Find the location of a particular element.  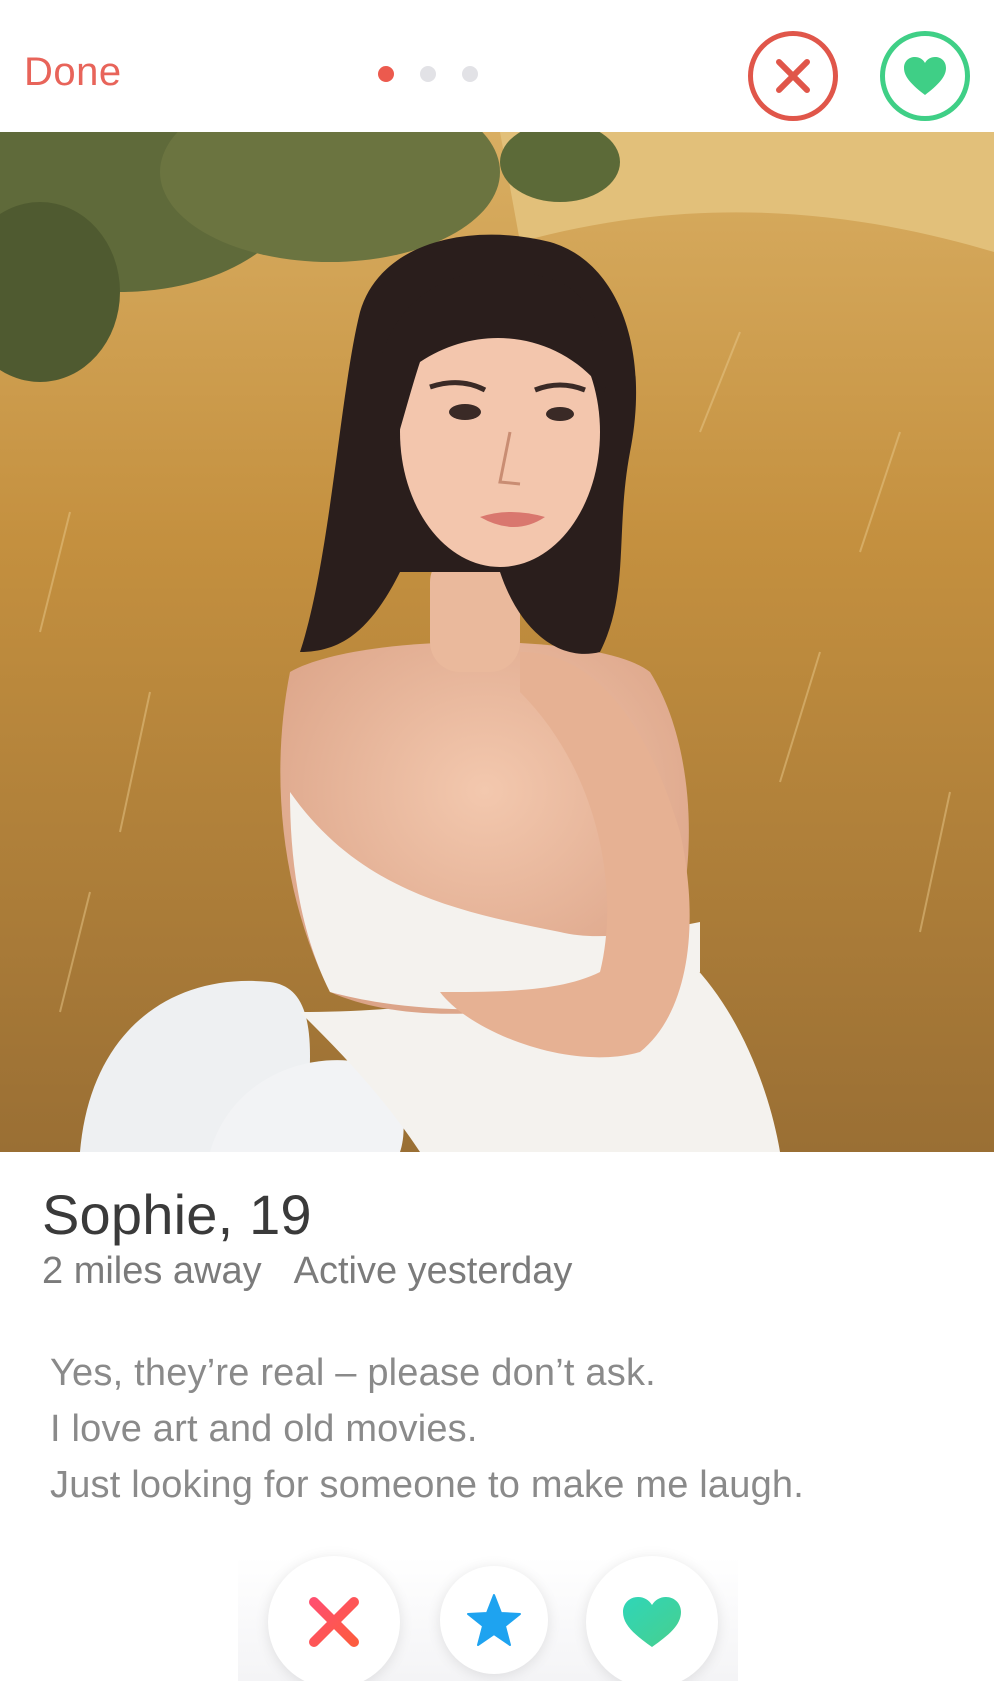

profile-meta: 2 miles away Active yesterday is located at coordinates (307, 1271).